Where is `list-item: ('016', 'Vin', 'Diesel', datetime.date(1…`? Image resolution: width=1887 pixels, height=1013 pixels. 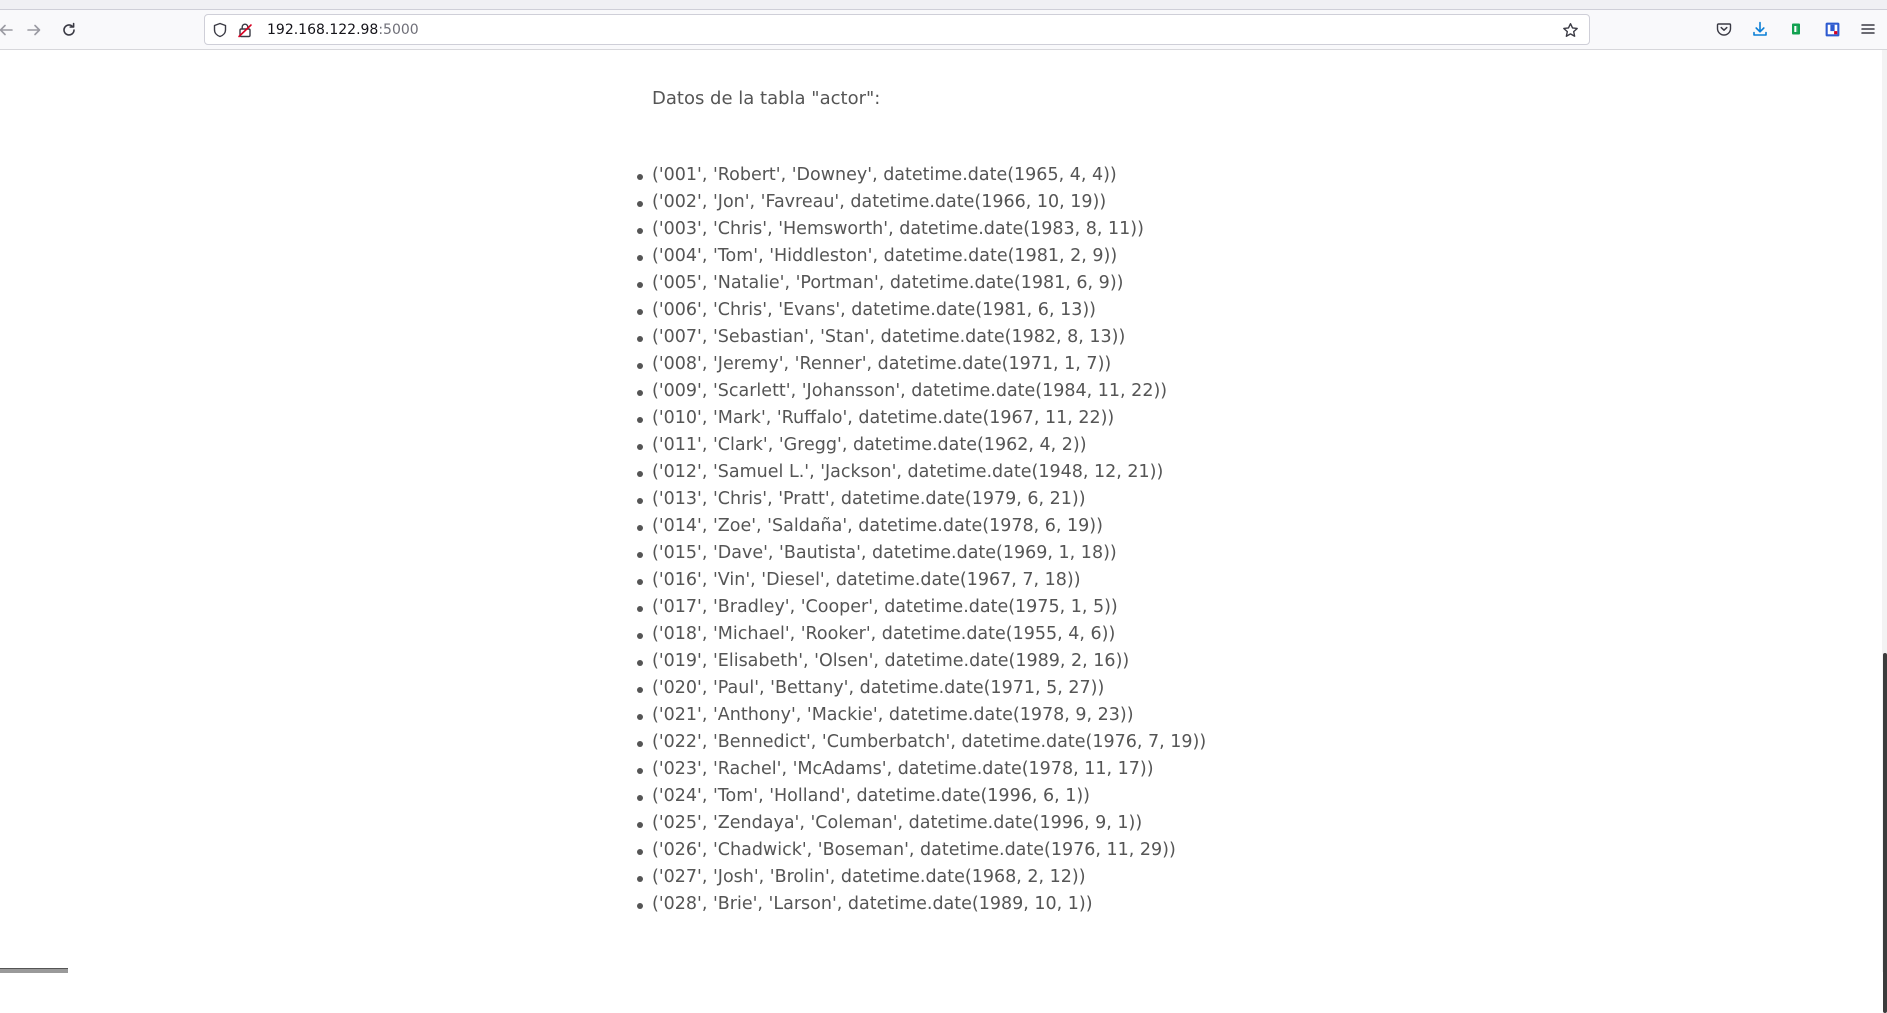 list-item: ('016', 'Vin', 'Diesel', datetime.date(1… is located at coordinates (921, 580).